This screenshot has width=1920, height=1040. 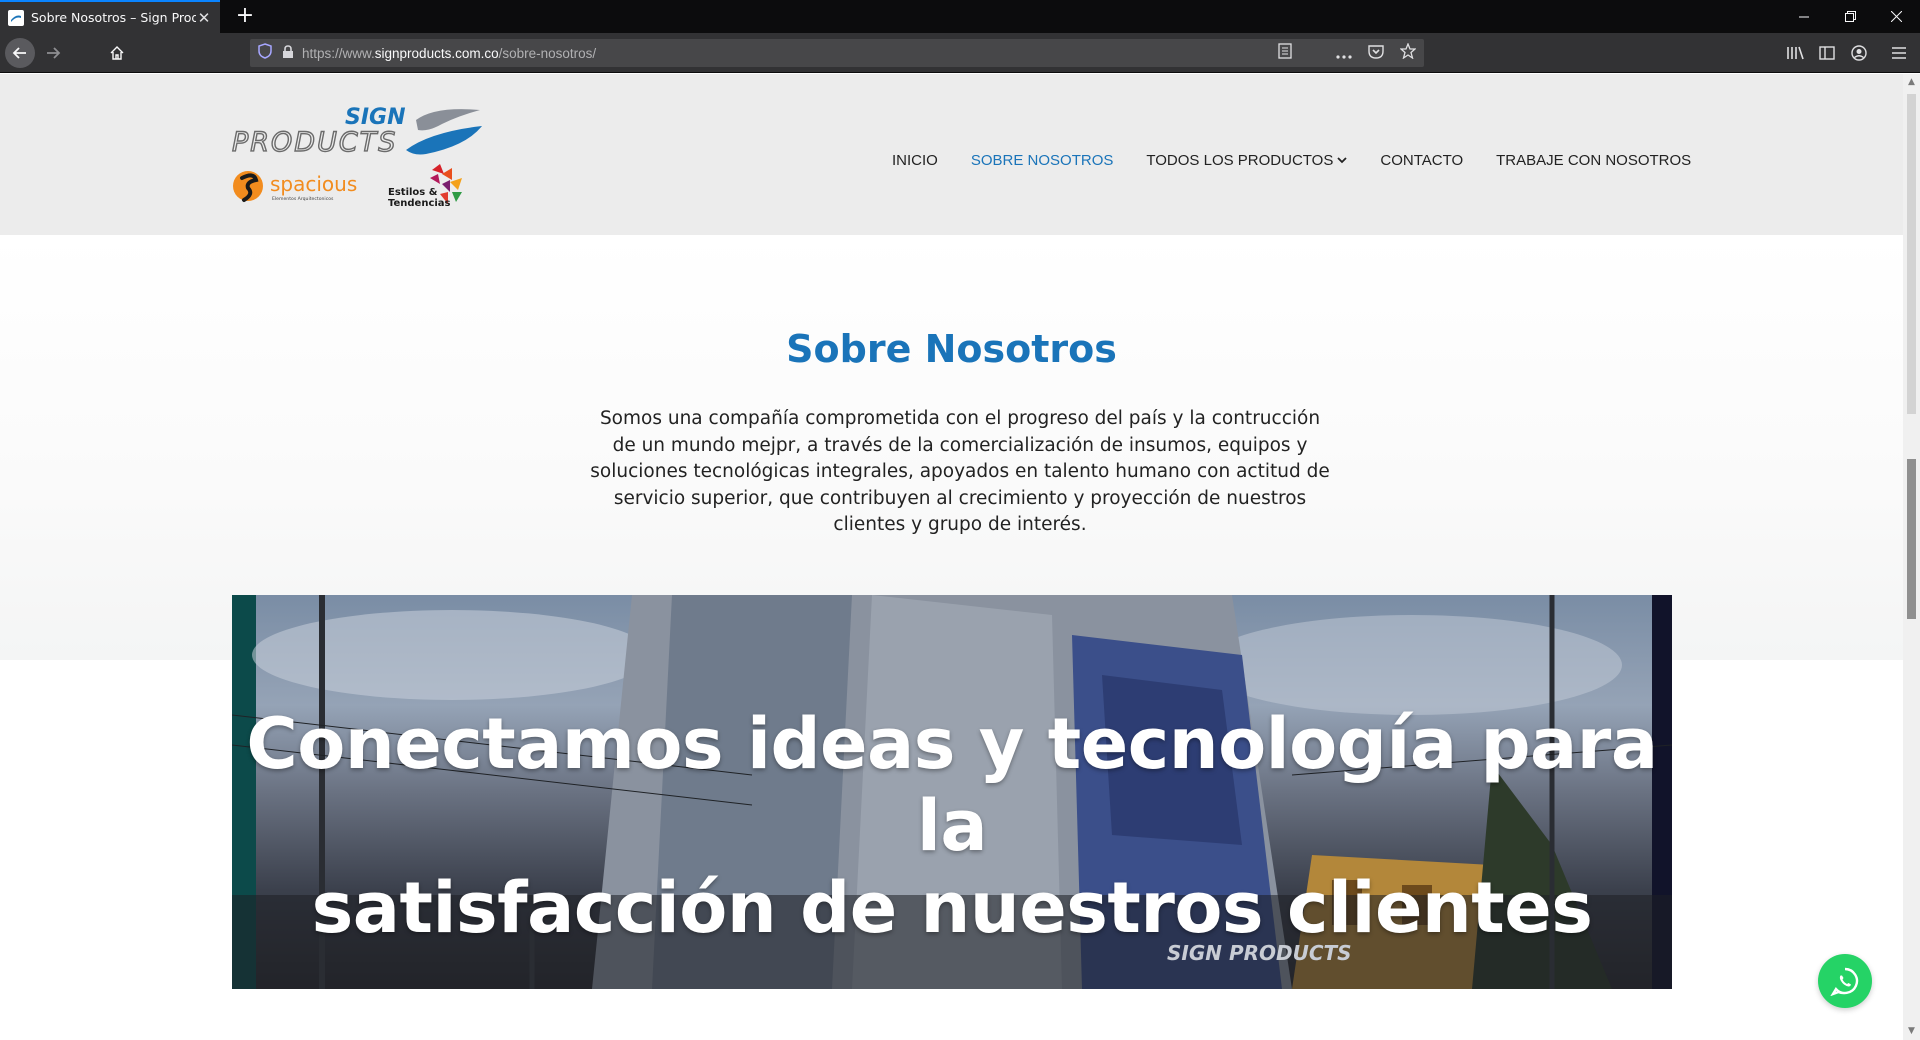 What do you see at coordinates (303, 199) in the screenshot?
I see `spacious-tagline: Elementos Arquitectonicos` at bounding box center [303, 199].